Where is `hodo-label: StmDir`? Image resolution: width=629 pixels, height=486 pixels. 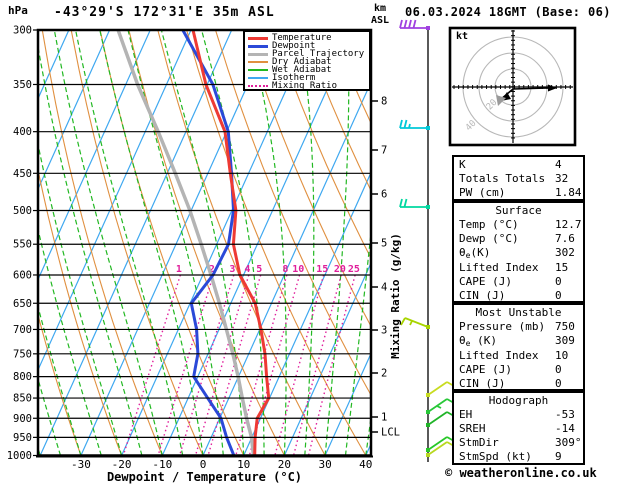
hodo-label: StmDir is located at coordinates (479, 442).